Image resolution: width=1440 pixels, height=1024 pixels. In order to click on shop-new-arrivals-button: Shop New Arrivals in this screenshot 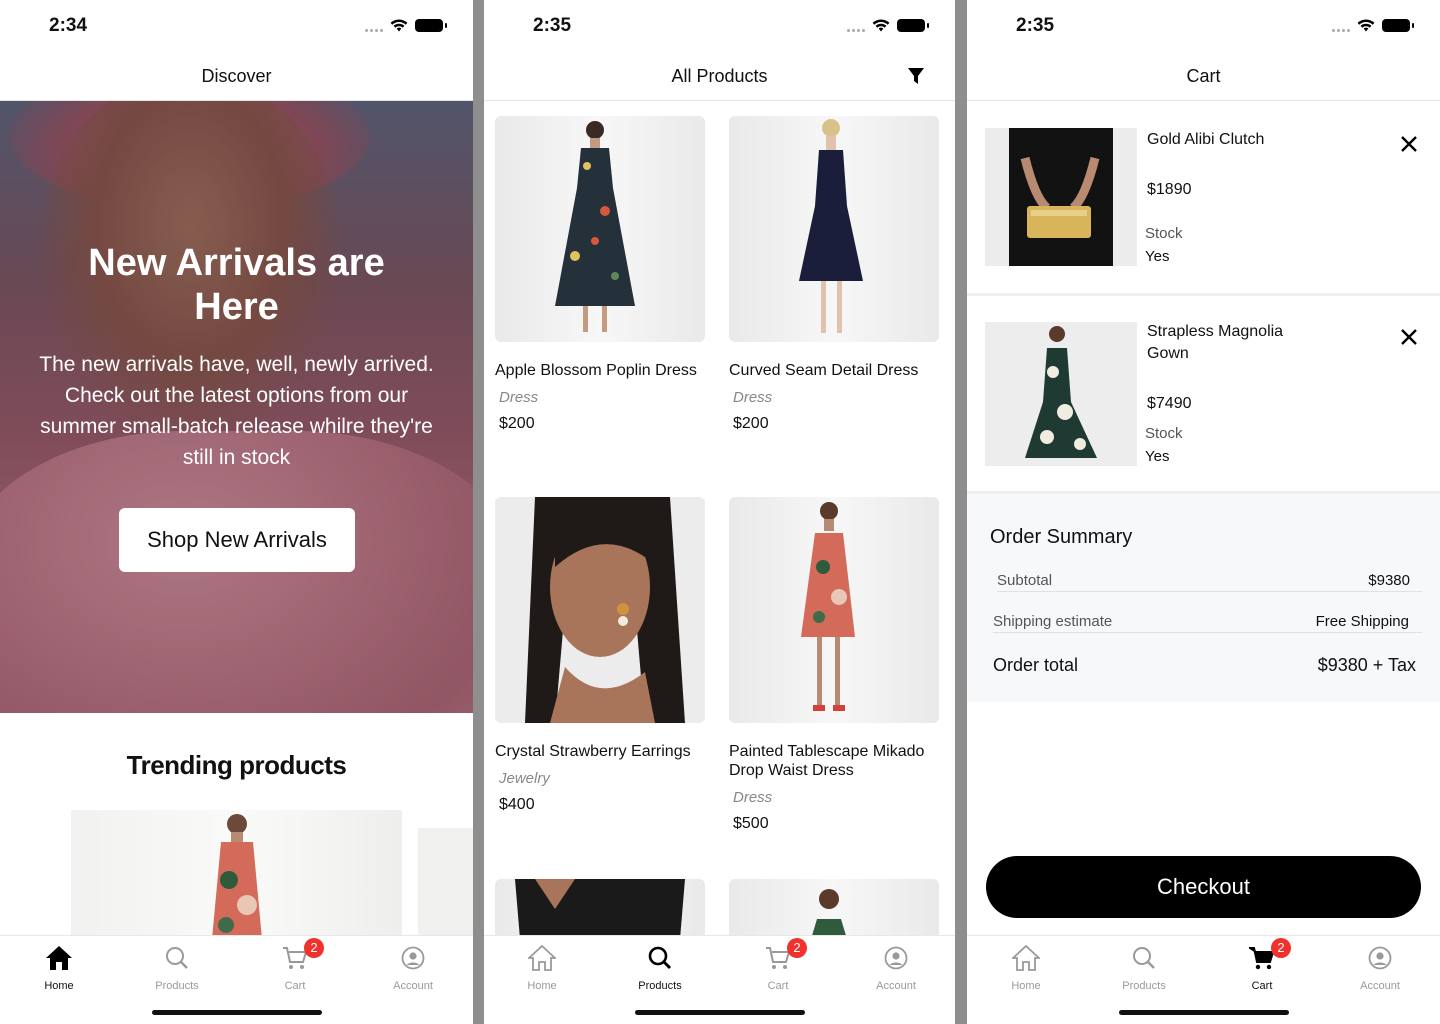, I will do `click(237, 540)`.